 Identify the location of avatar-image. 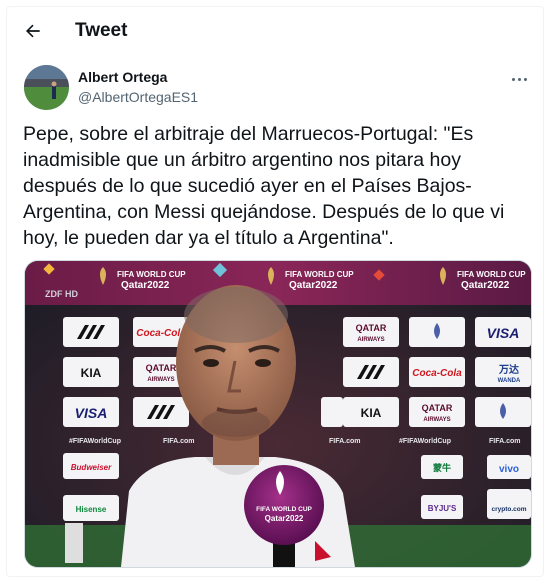
(46, 87).